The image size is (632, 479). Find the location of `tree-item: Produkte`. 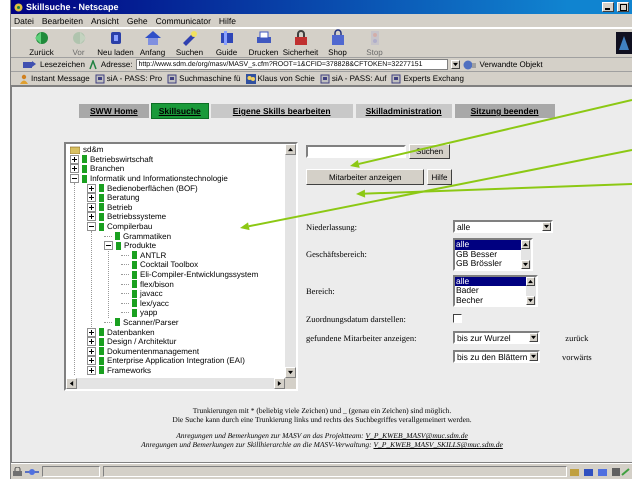

tree-item: Produkte is located at coordinates (140, 245).